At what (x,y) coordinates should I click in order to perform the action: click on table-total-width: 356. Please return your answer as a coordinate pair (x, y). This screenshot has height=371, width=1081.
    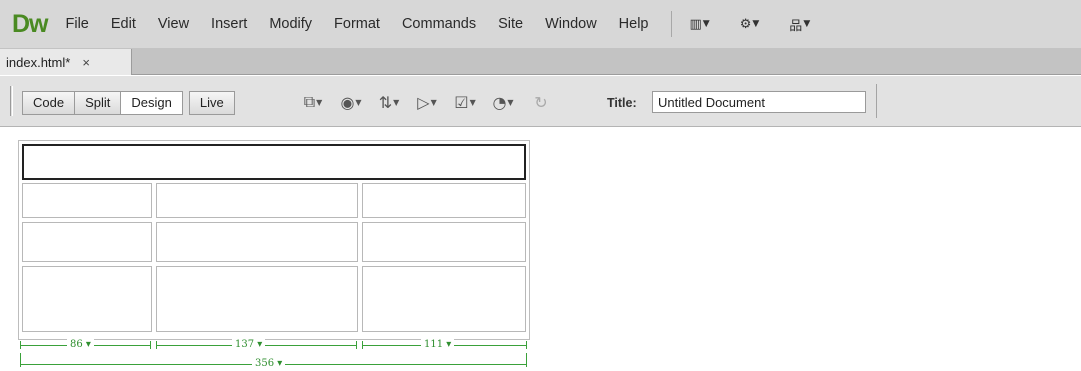
    Looking at the image, I should click on (265, 363).